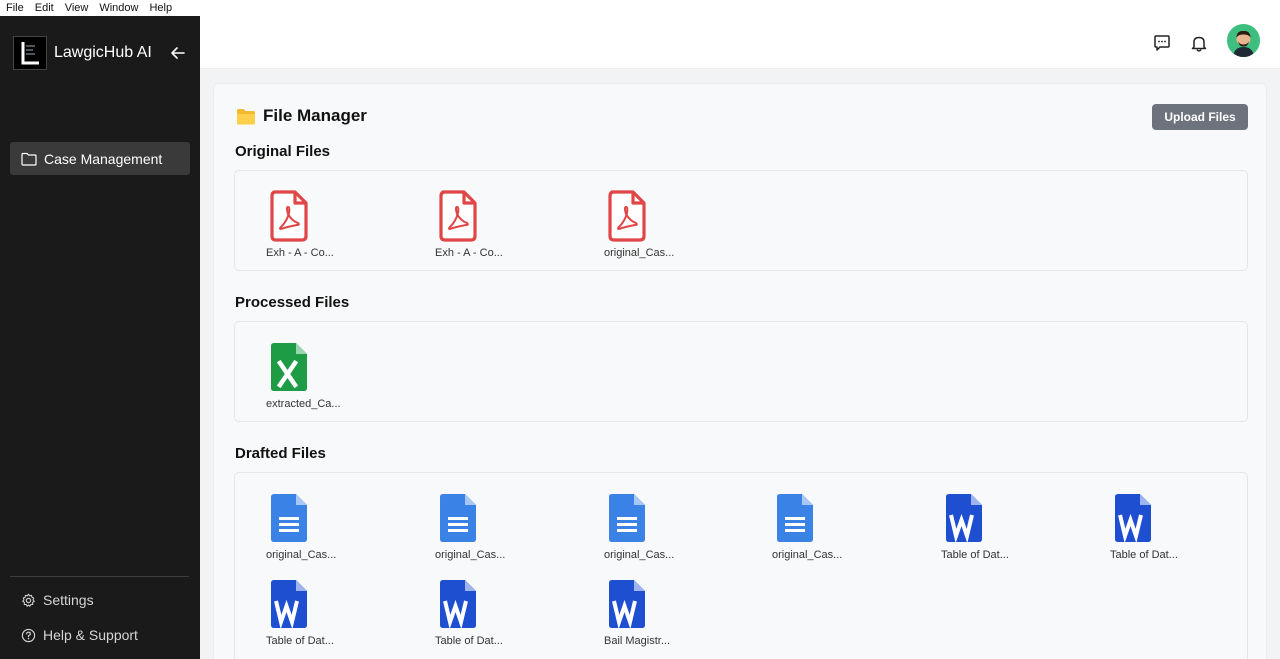  What do you see at coordinates (28, 600) in the screenshot?
I see `gear-icon` at bounding box center [28, 600].